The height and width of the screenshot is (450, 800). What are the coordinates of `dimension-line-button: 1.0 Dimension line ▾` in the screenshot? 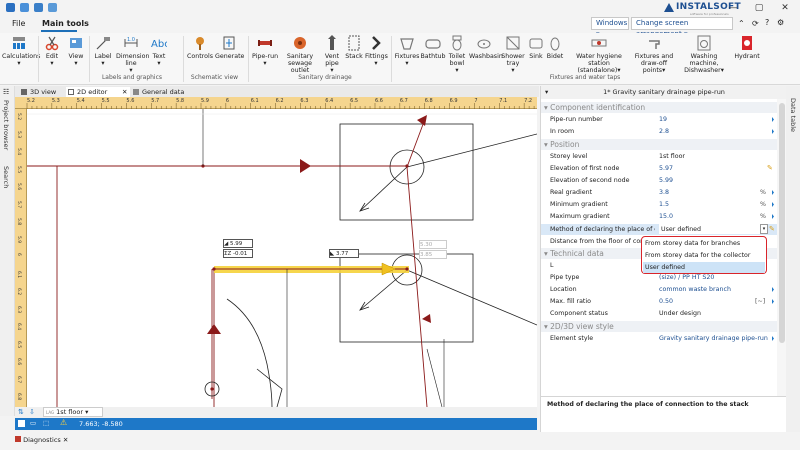 It's located at (132, 54).